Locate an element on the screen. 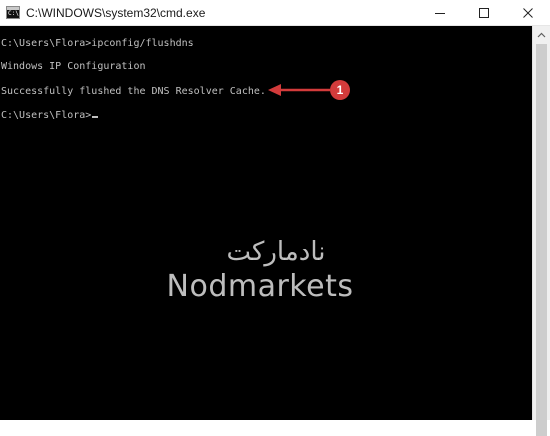  cmd-icon: C:\ is located at coordinates (13, 12).